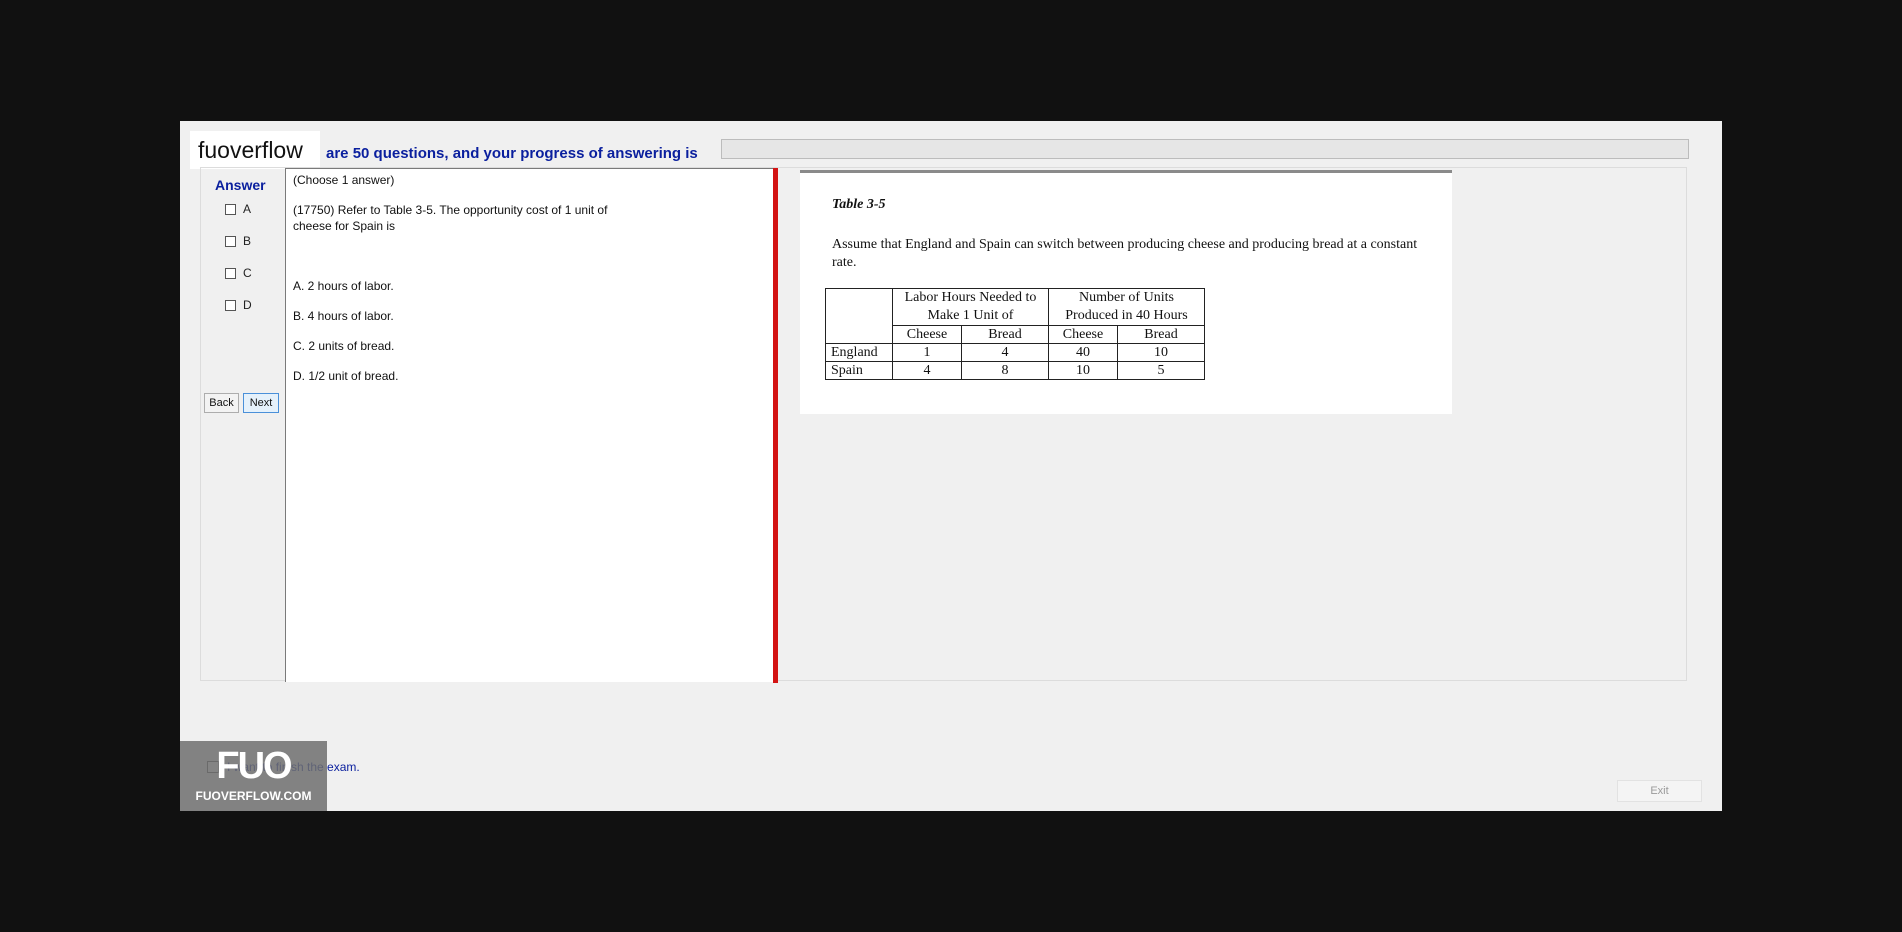 The image size is (1902, 932). I want to click on table-group-header: Labor Hours Needed to Make 1 Unit of, so click(970, 307).